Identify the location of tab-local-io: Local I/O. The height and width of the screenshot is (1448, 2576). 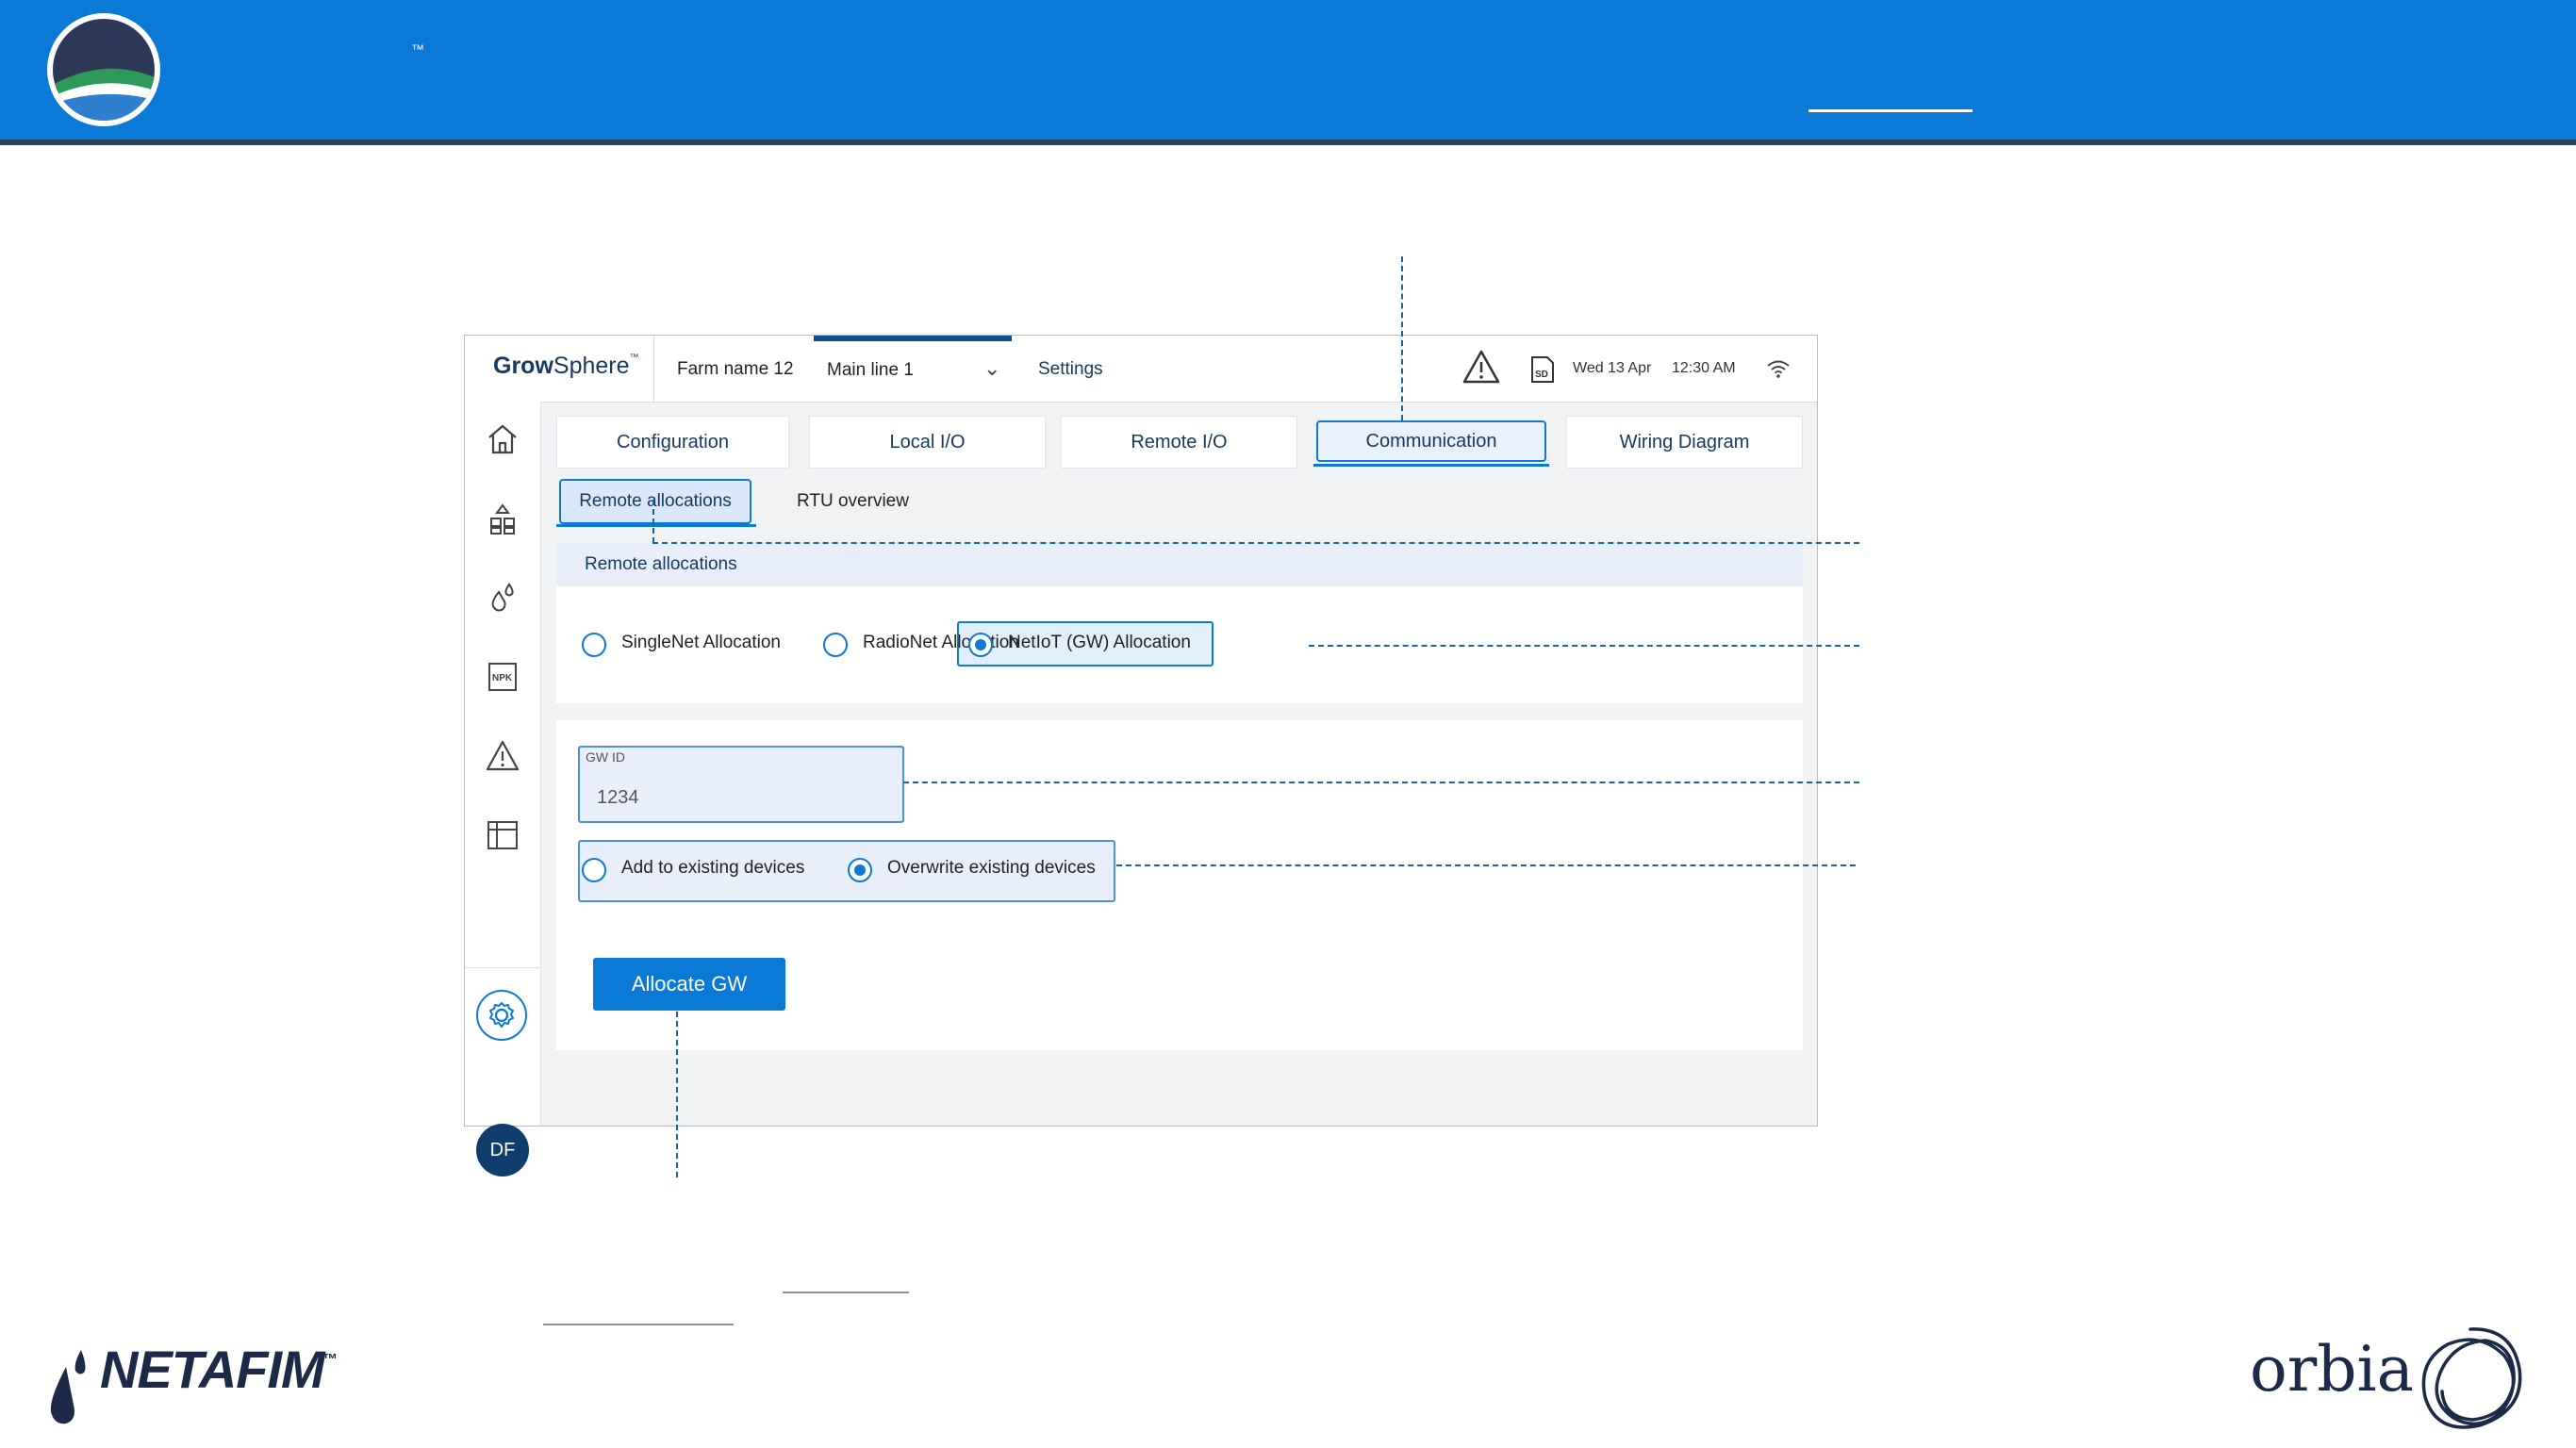
(927, 442).